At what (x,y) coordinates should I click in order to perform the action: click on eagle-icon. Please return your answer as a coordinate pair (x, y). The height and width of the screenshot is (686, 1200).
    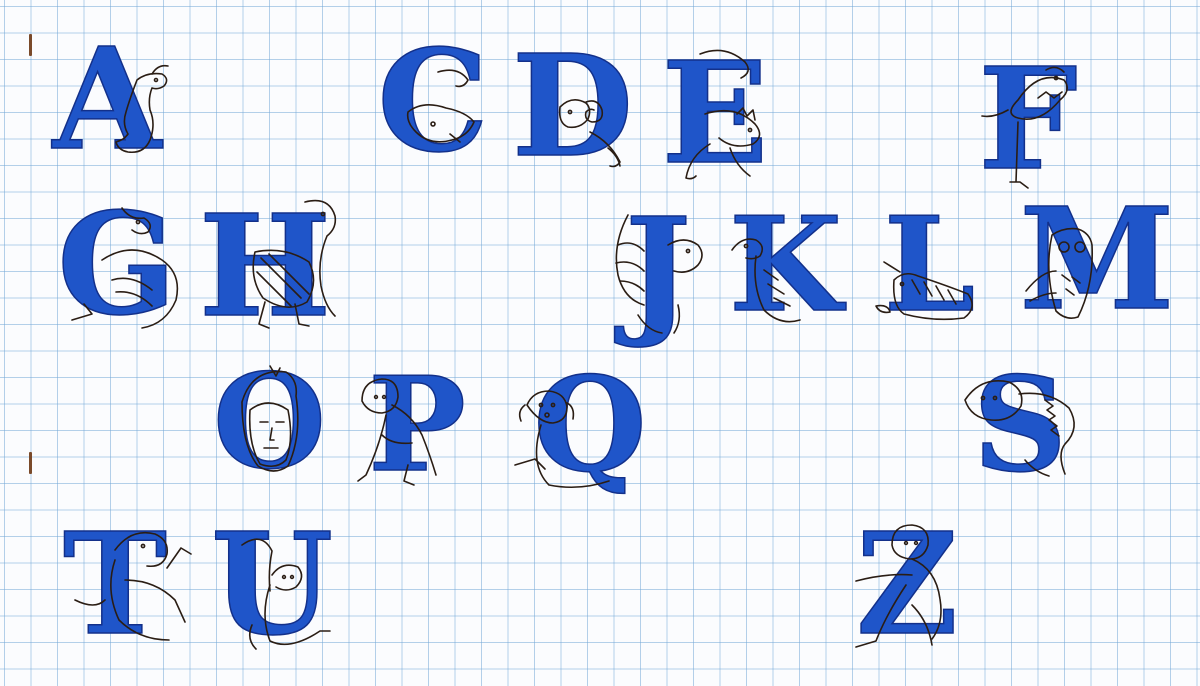
    Looking at the image, I should click on (294, 264).